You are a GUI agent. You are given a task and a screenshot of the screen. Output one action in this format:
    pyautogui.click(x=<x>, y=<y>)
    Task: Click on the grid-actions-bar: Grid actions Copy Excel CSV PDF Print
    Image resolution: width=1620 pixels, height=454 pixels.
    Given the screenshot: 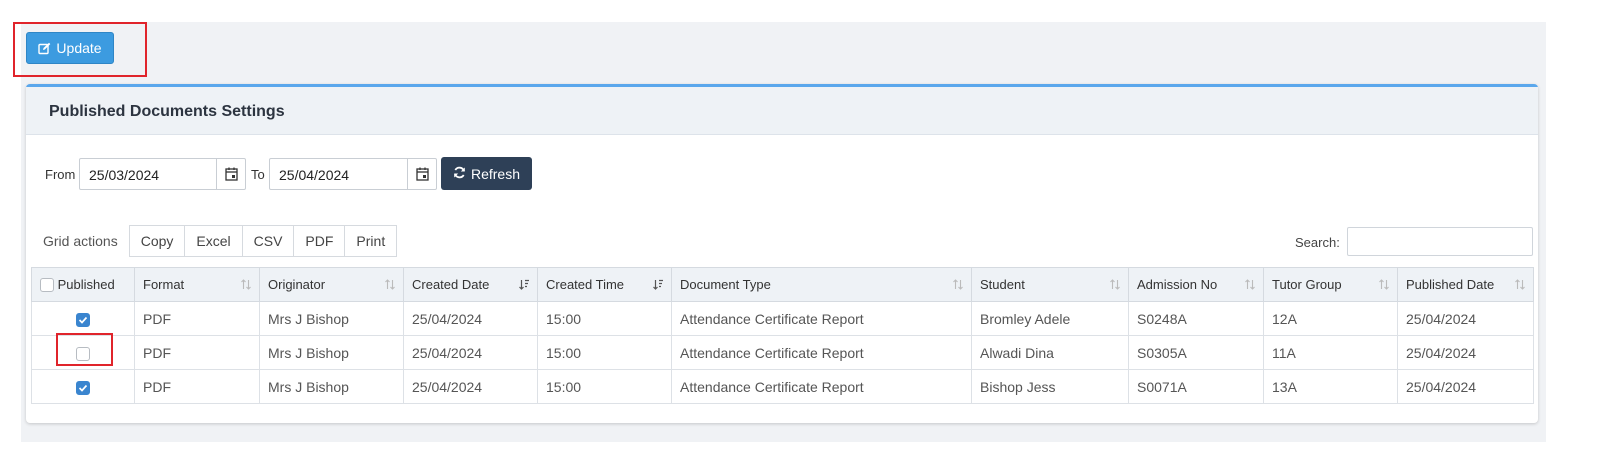 What is the action you would take?
    pyautogui.click(x=212, y=241)
    